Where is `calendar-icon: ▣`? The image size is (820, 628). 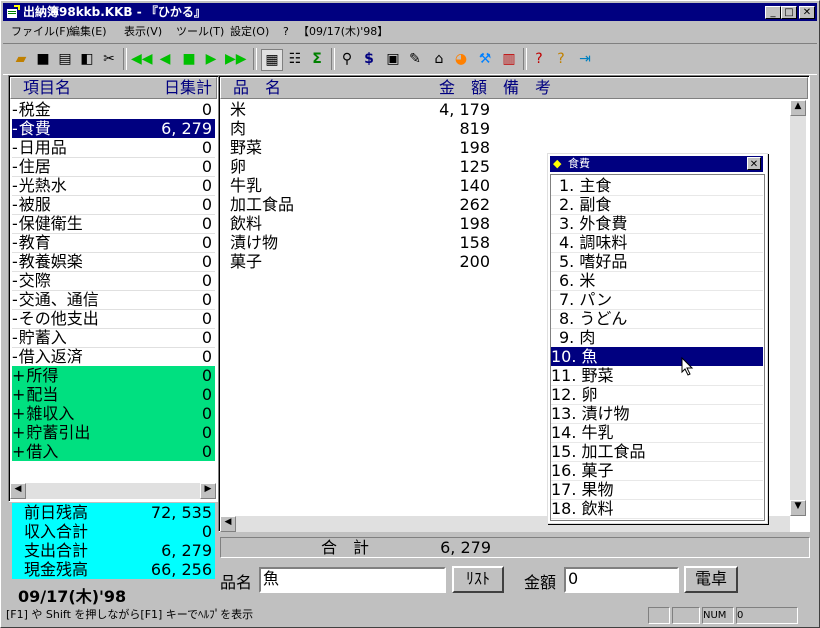
calendar-icon: ▣ is located at coordinates (393, 59).